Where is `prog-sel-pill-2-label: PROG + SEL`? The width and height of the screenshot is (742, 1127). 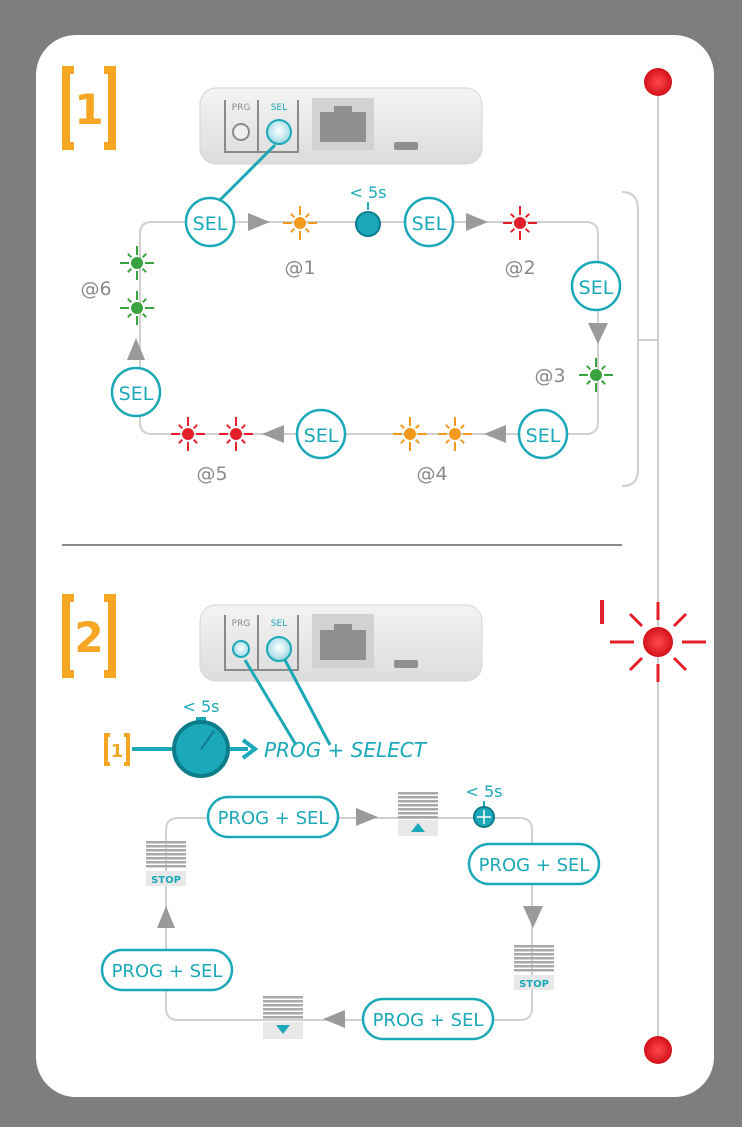
prog-sel-pill-2-label: PROG + SEL is located at coordinates (534, 865).